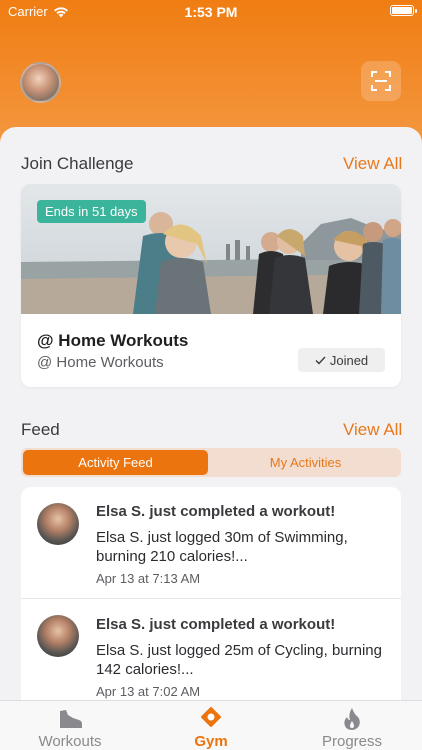 This screenshot has width=422, height=750. I want to click on challenge-ends-badge: Ends in 51 days, so click(91, 211).